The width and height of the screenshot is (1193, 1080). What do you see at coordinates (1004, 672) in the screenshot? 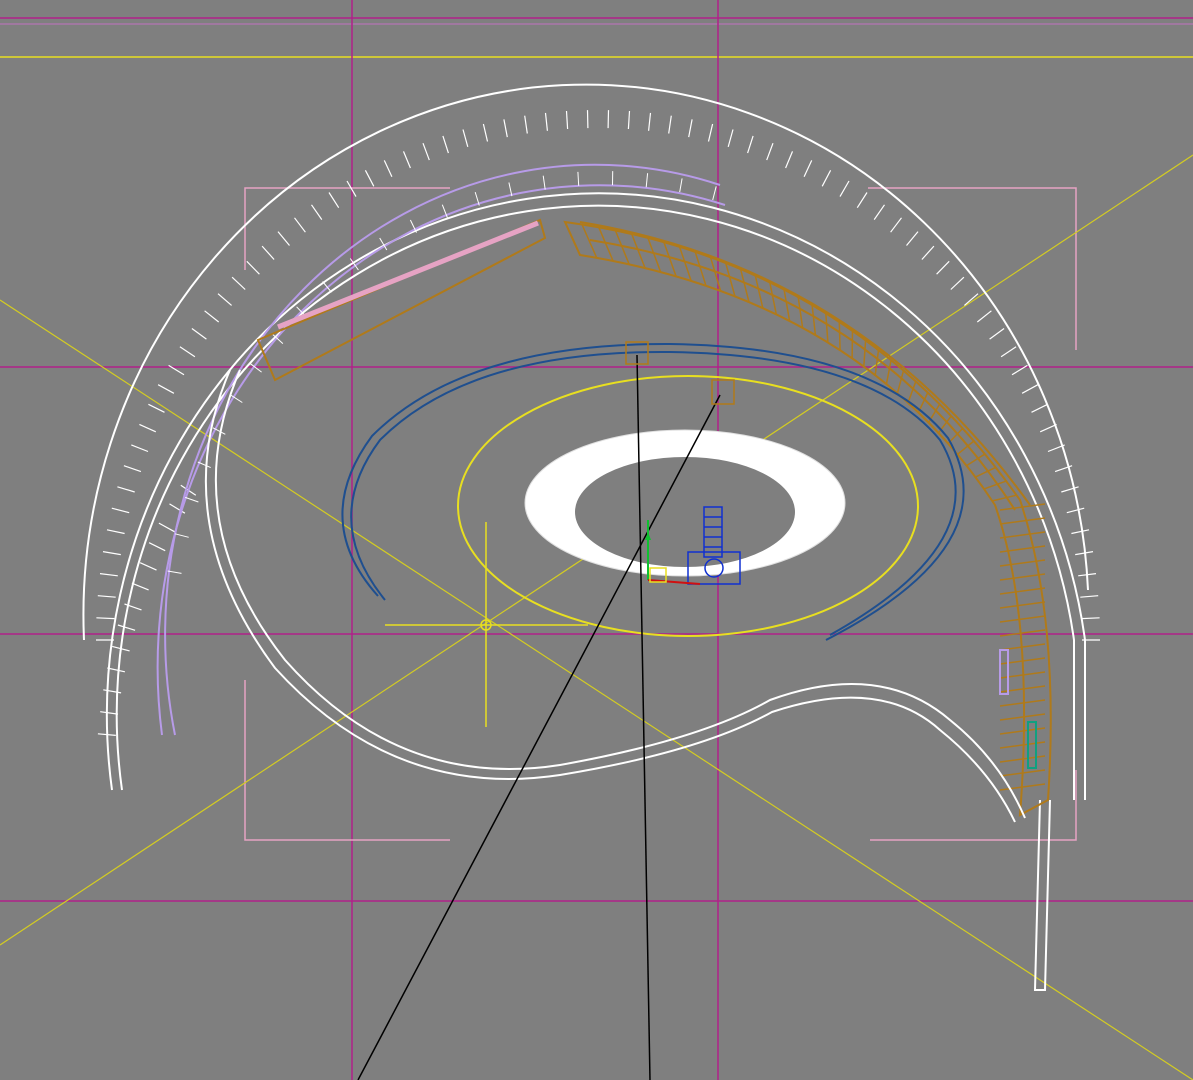
I see `purple-object` at bounding box center [1004, 672].